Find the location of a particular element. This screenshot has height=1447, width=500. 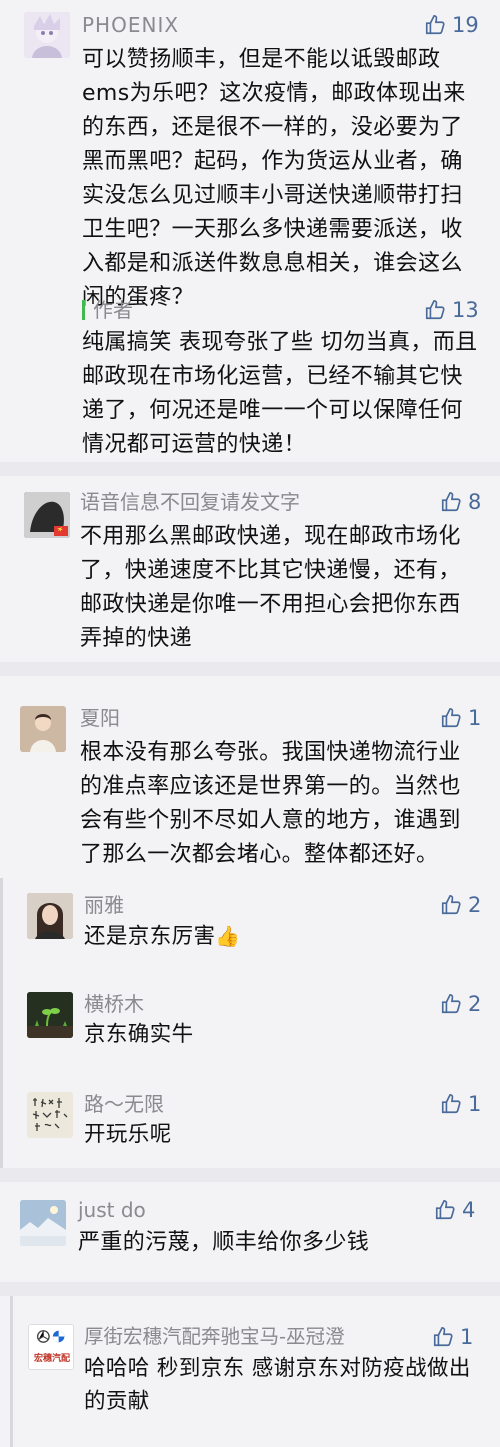

comment-card: just do 4 严重的污蔑，顺丰给你多少钱 is located at coordinates (250, 1232).